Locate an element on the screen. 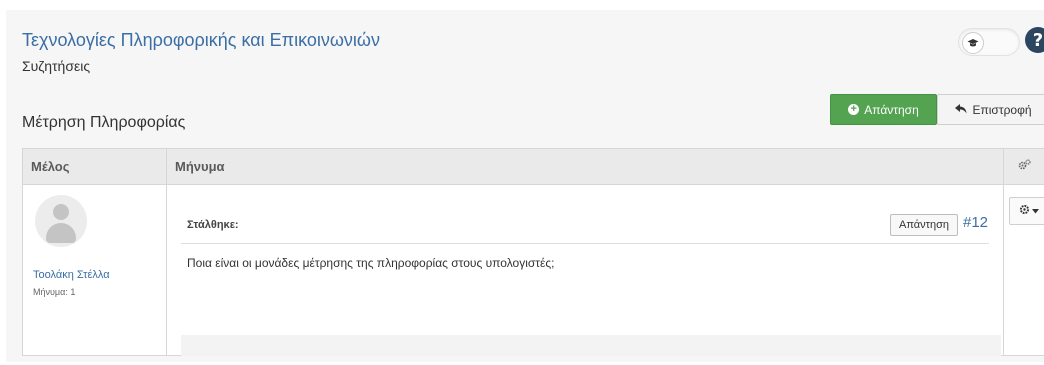  reply-arrow-icon is located at coordinates (961, 110).